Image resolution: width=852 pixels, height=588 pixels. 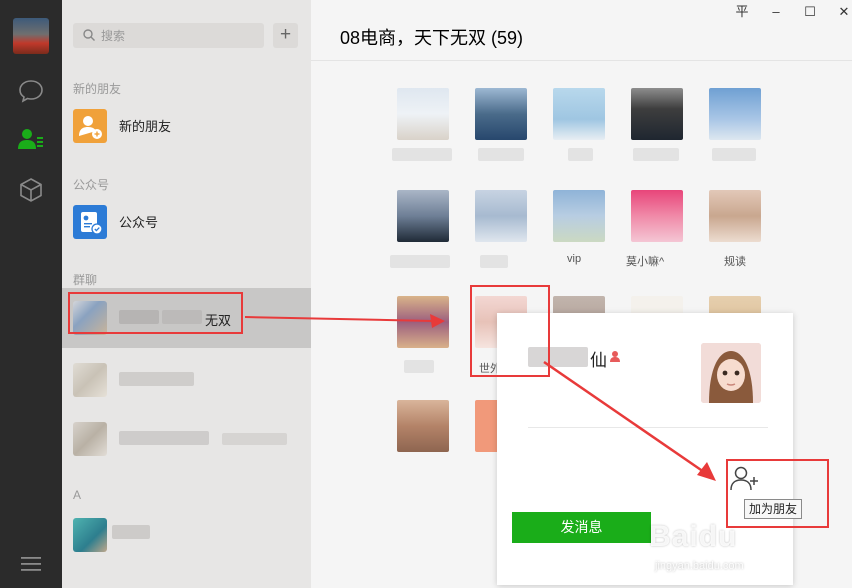 What do you see at coordinates (77, 495) in the screenshot?
I see `section-label-a: A` at bounding box center [77, 495].